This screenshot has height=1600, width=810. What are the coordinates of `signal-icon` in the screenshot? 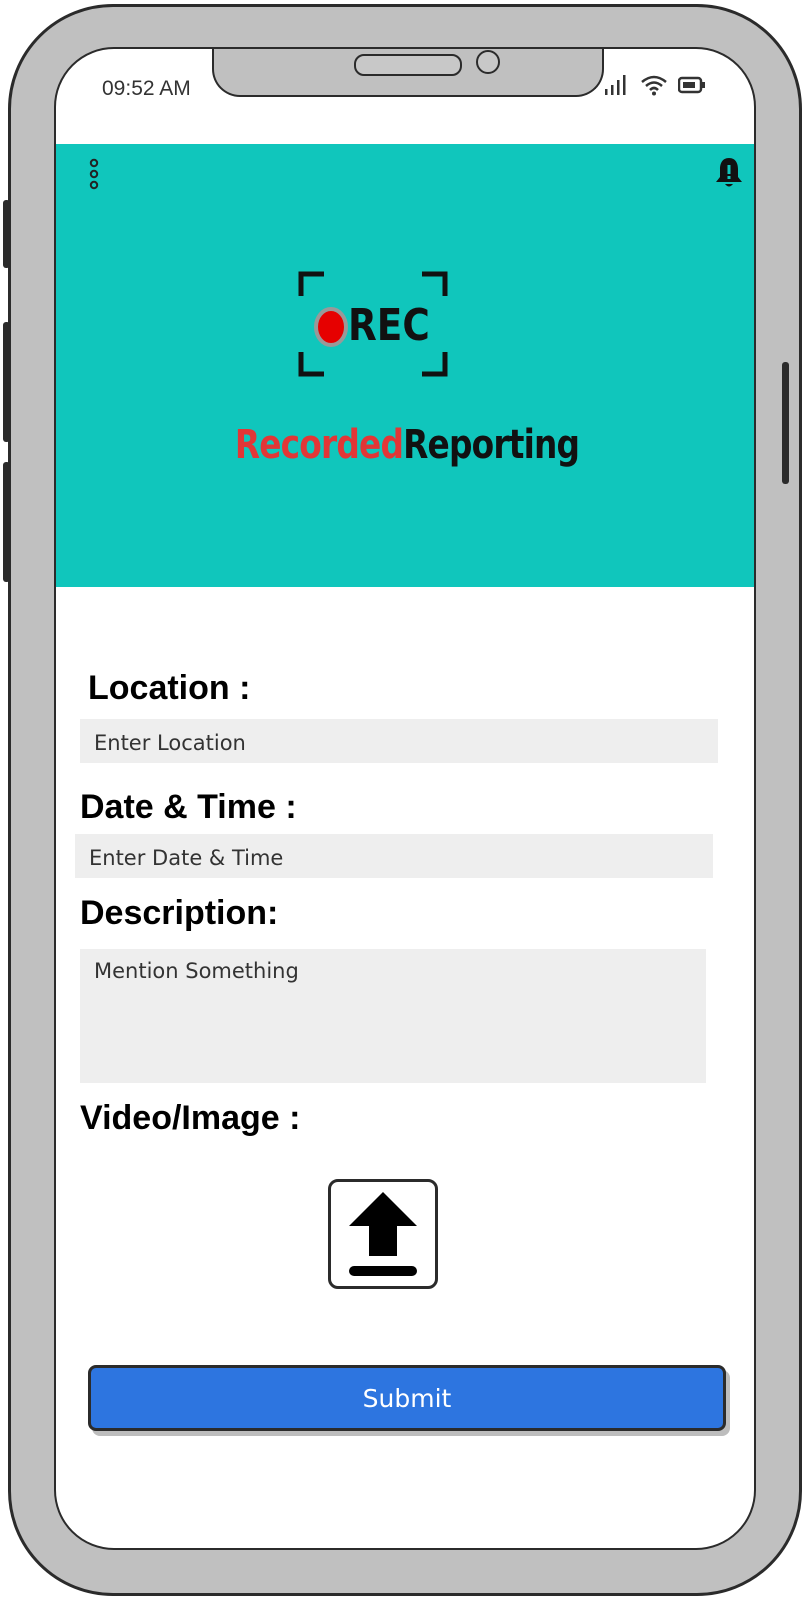 It's located at (615, 85).